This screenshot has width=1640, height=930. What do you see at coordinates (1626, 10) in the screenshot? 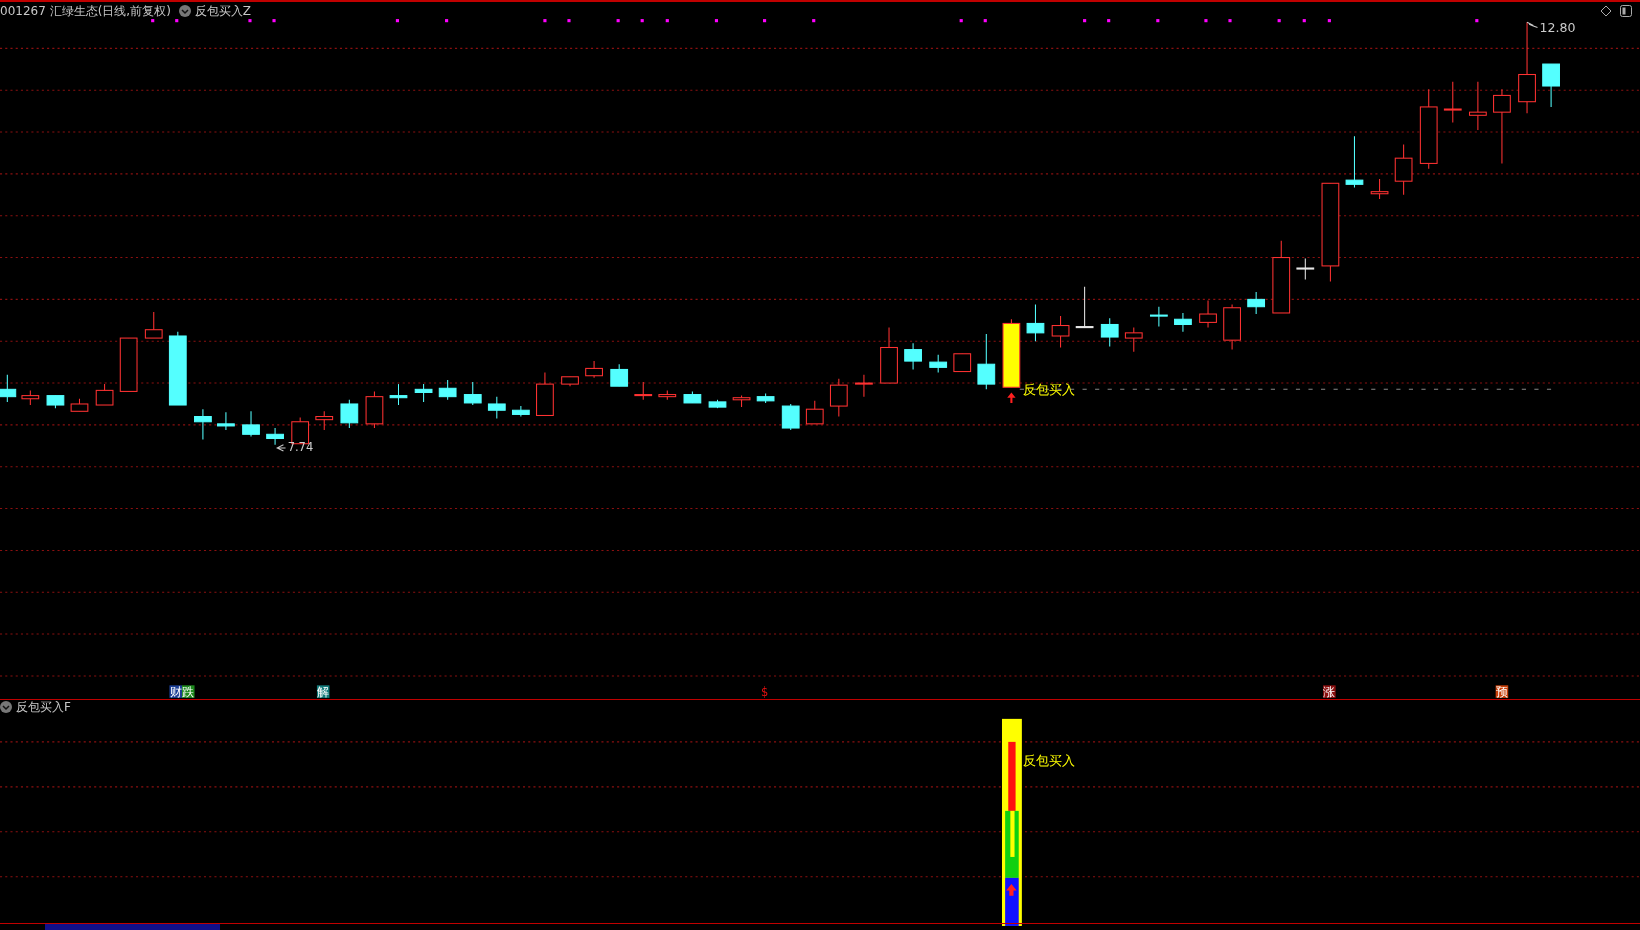
I see `panel-toggle-icon` at bounding box center [1626, 10].